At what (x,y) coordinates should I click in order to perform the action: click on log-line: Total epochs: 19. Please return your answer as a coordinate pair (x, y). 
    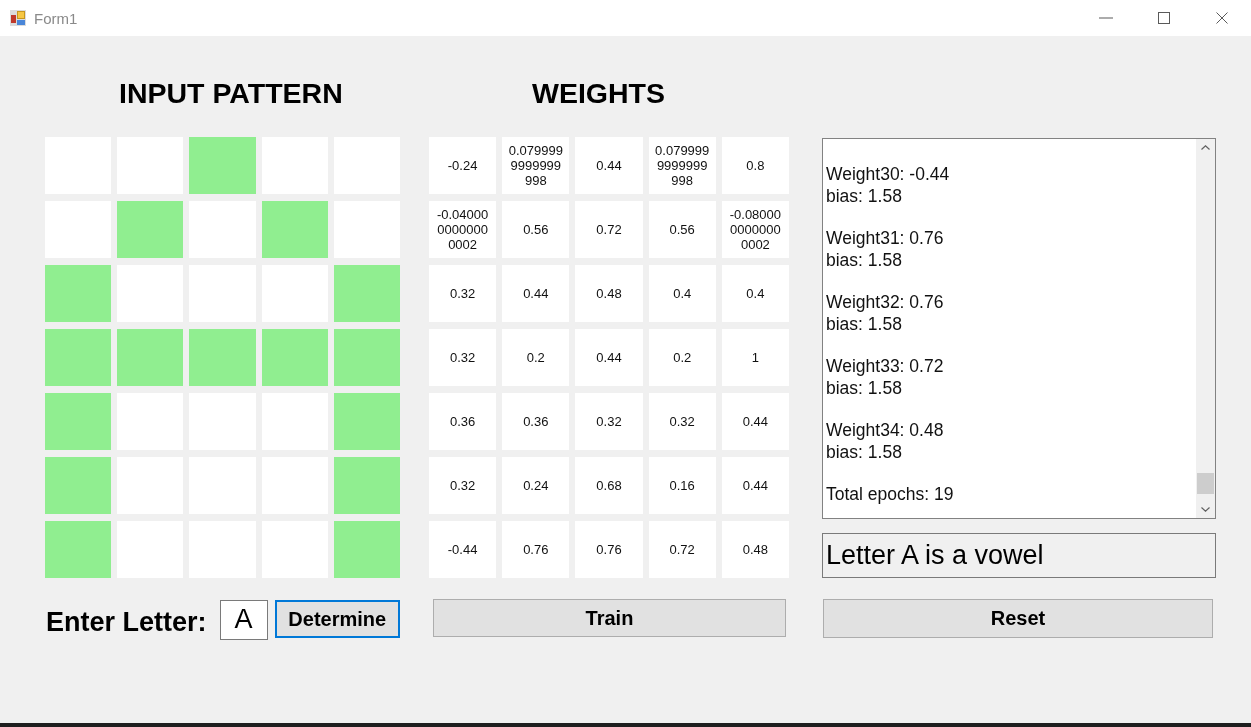
    Looking at the image, I should click on (890, 494).